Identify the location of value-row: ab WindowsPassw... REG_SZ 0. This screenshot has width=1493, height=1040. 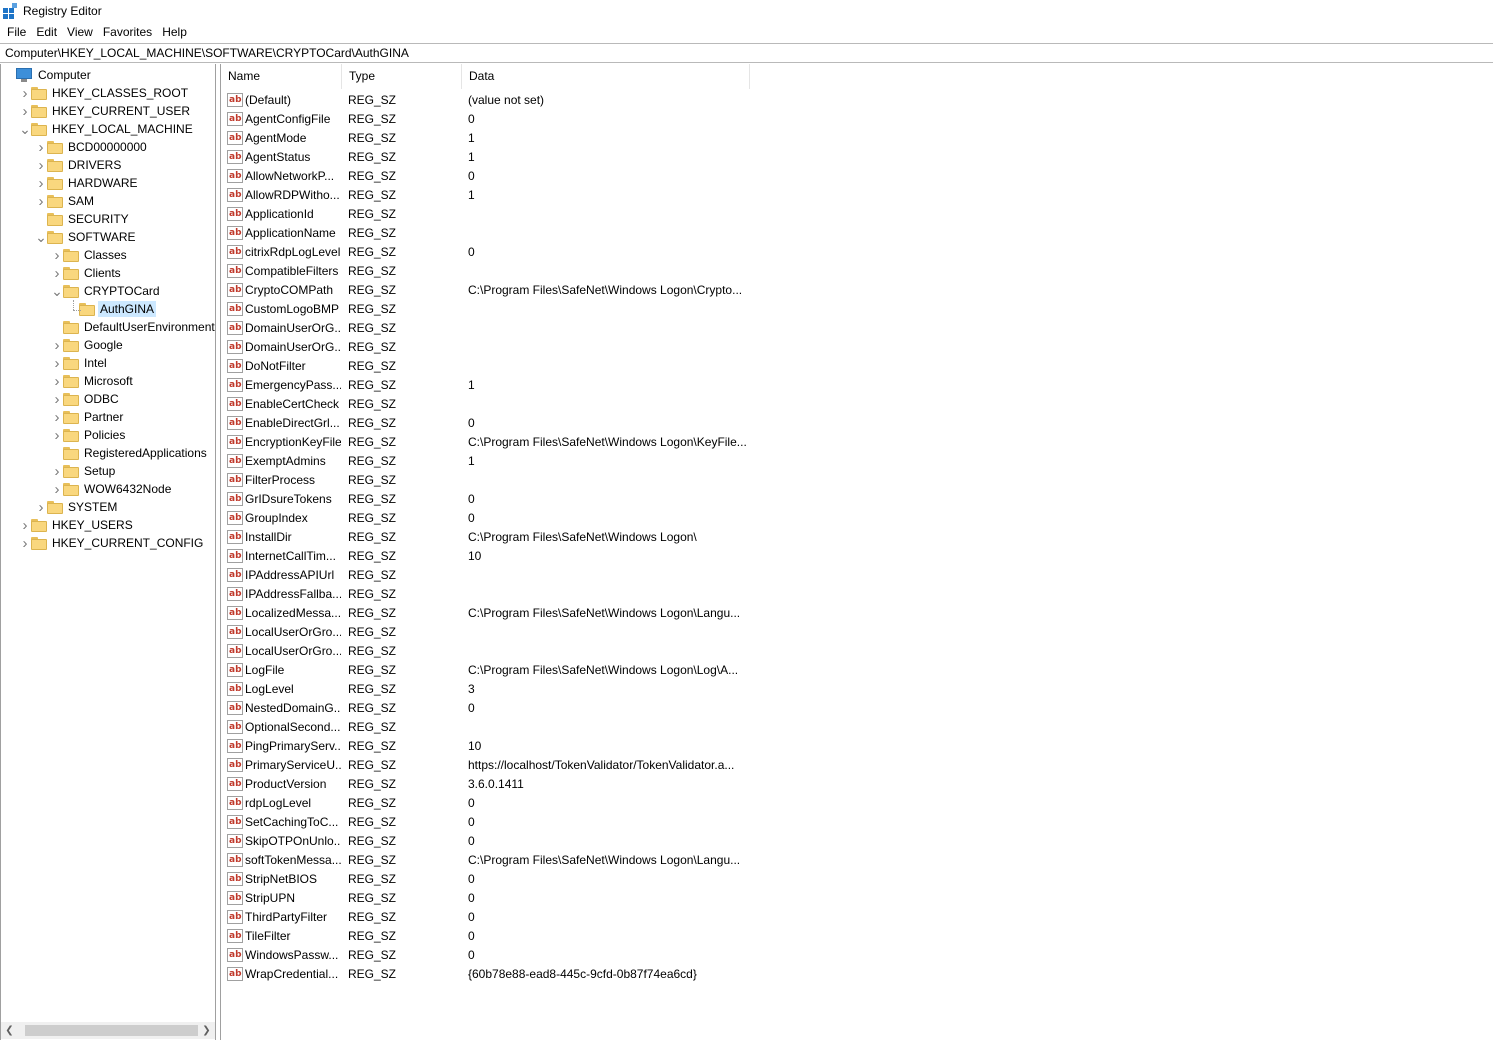
(486, 954).